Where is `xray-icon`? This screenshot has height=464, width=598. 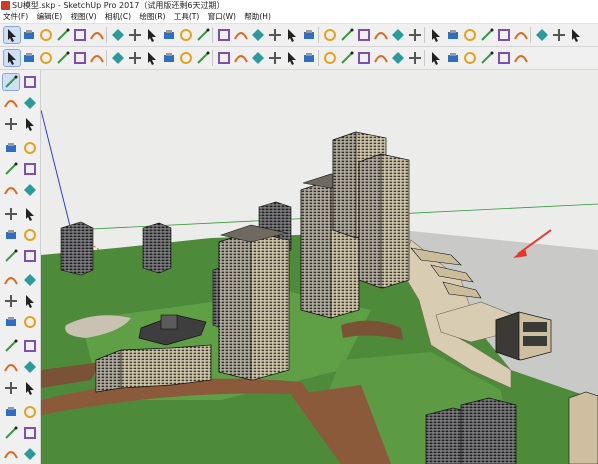
xray-icon is located at coordinates (436, 58).